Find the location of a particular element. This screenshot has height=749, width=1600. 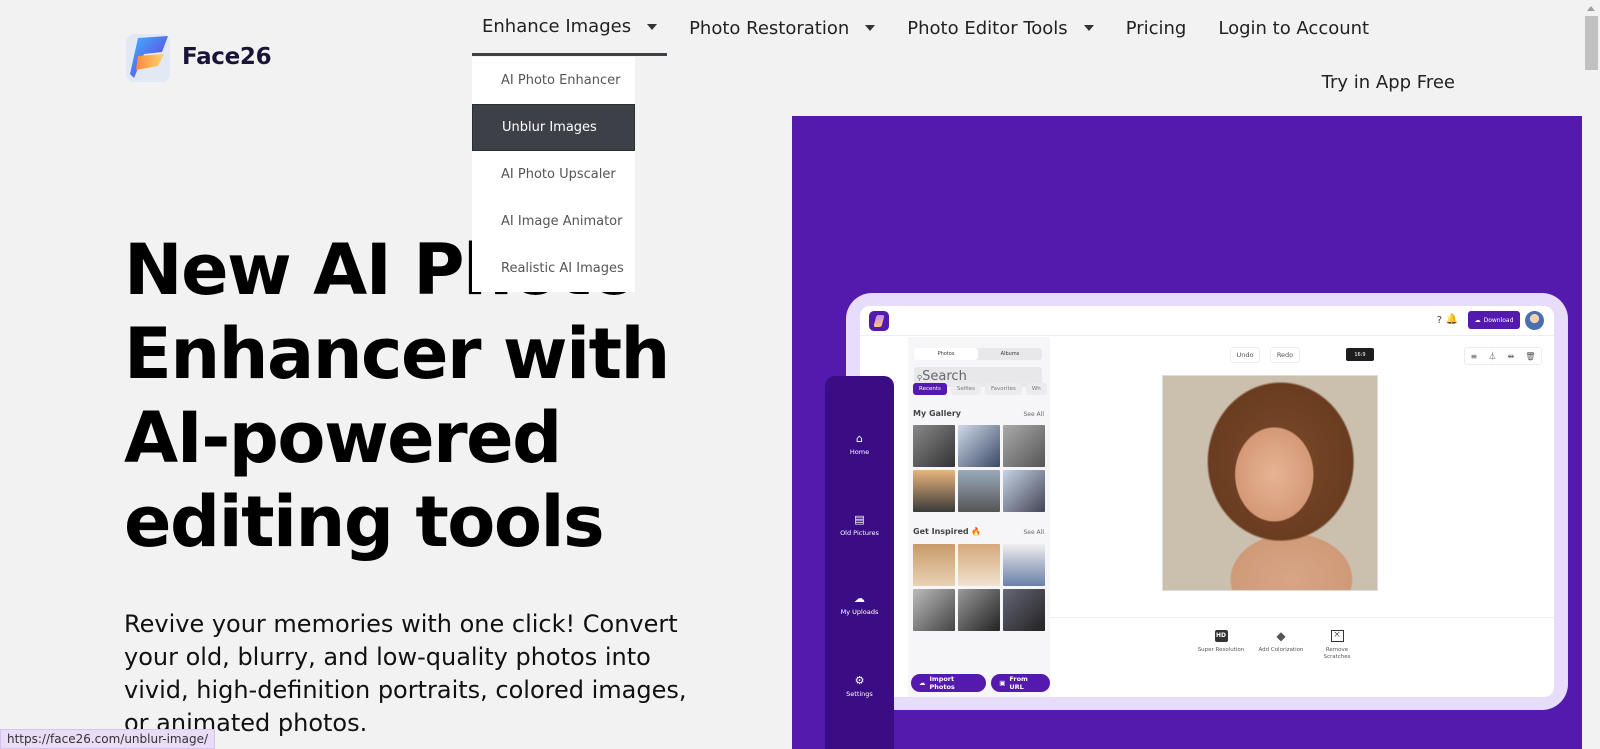

sidebar-item-home: ⌂ Home is located at coordinates (859, 444).